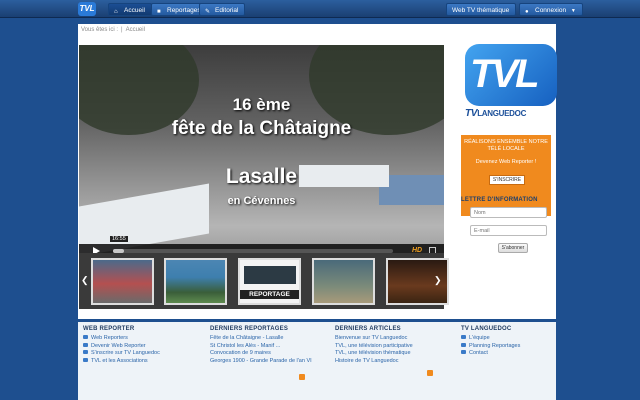 The height and width of the screenshot is (400, 640). Describe the element at coordinates (374, 354) in the screenshot. I see `footer-link: TVL, une télévision thématique` at that location.